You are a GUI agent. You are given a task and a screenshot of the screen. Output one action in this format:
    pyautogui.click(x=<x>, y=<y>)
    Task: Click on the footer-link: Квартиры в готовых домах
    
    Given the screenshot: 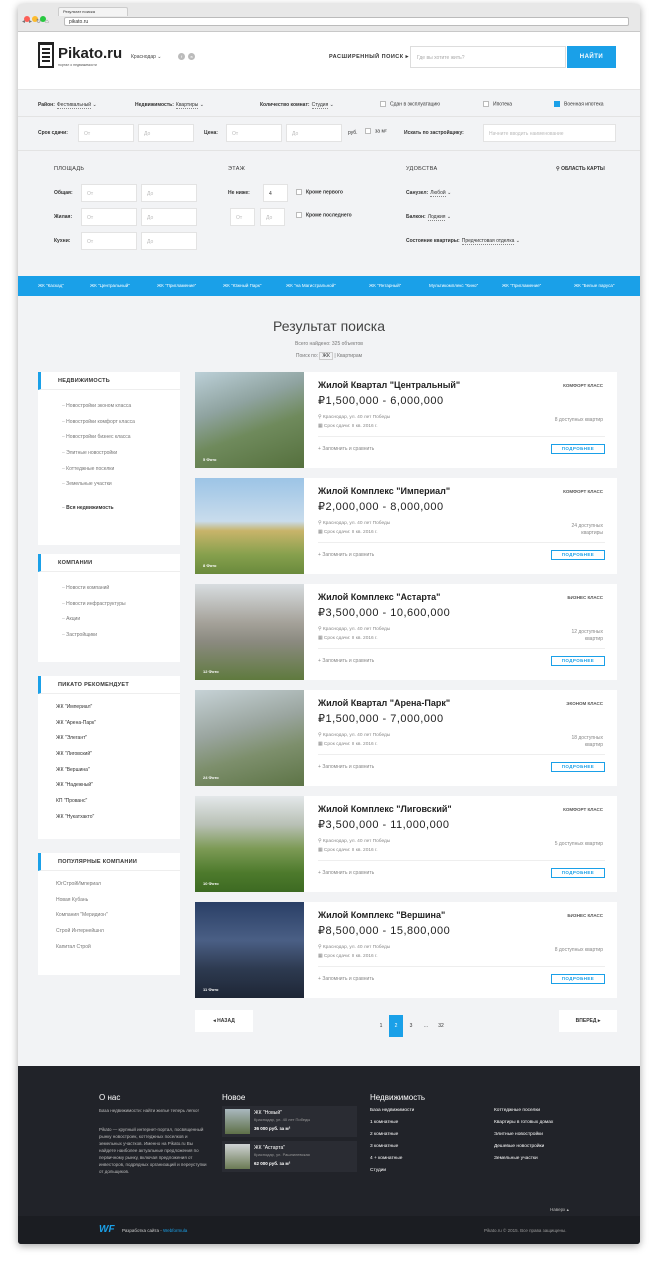 What is the action you would take?
    pyautogui.click(x=523, y=1122)
    